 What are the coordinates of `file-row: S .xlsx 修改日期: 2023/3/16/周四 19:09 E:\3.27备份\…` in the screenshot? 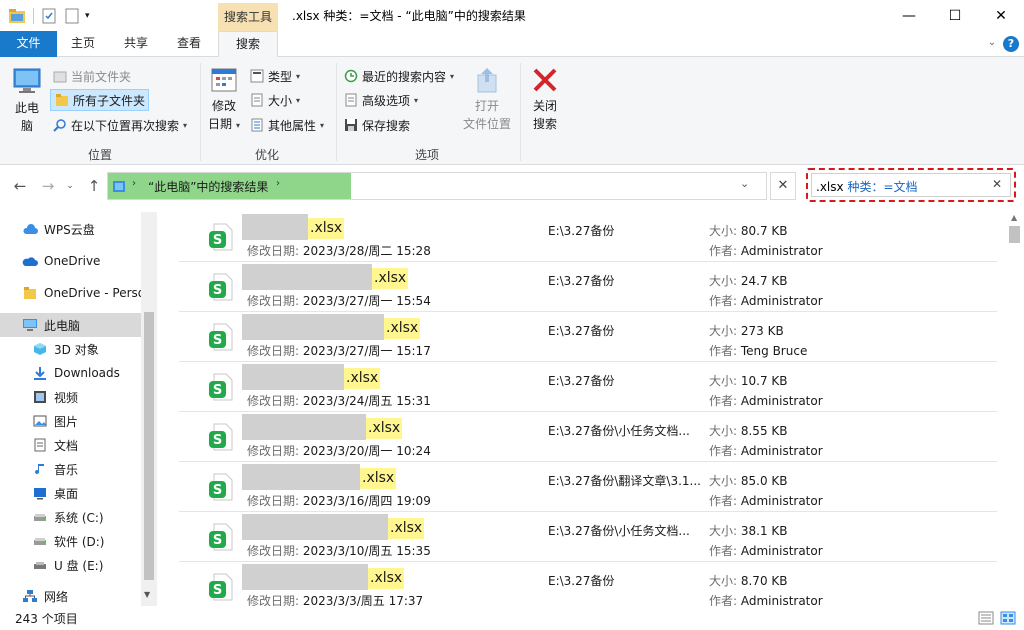 It's located at (588, 487).